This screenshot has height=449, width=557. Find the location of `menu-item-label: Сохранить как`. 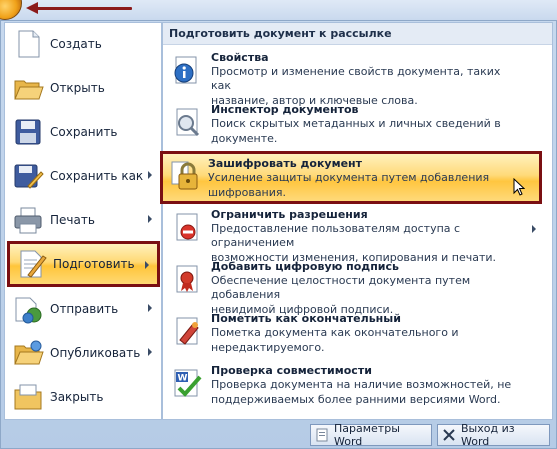

menu-item-label: Сохранить как is located at coordinates (97, 176).